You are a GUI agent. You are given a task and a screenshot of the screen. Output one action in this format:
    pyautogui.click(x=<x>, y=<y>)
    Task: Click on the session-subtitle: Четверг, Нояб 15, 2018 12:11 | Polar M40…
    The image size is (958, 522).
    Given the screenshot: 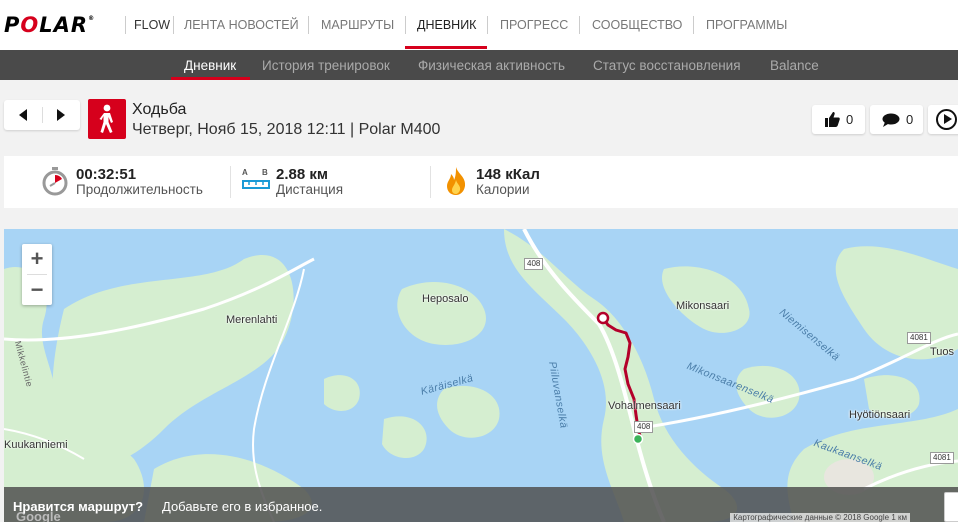 What is the action you would take?
    pyautogui.click(x=286, y=129)
    